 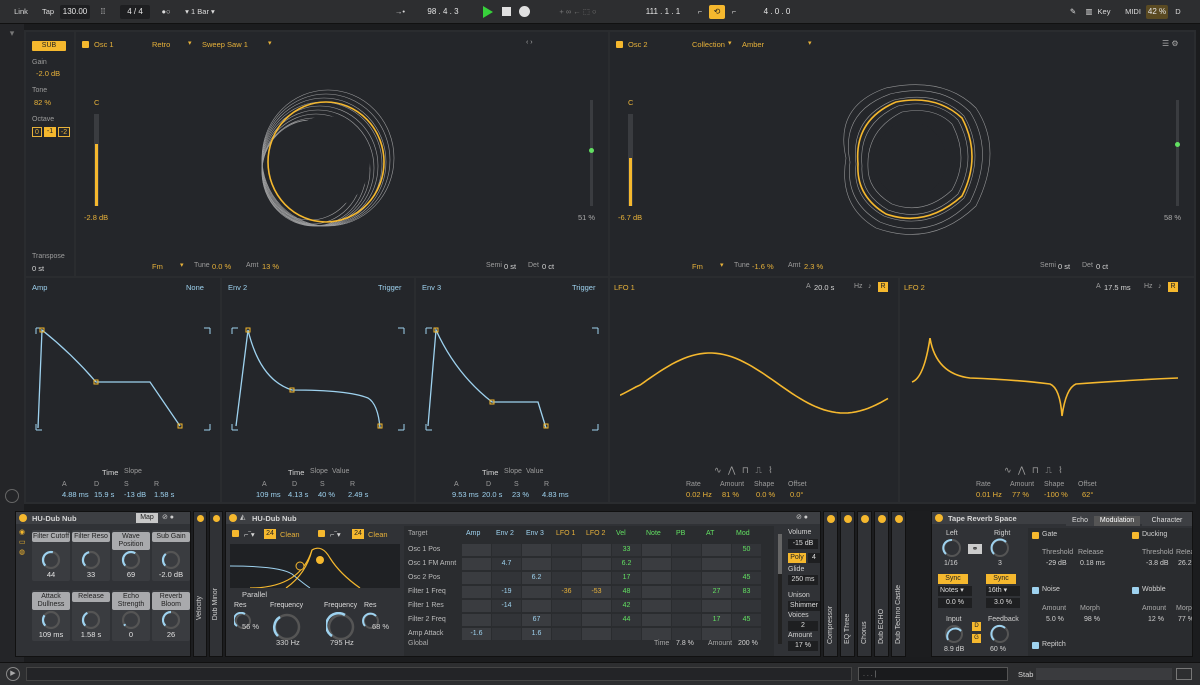 I want to click on scroll-overview: . . . |, so click(x=933, y=674).